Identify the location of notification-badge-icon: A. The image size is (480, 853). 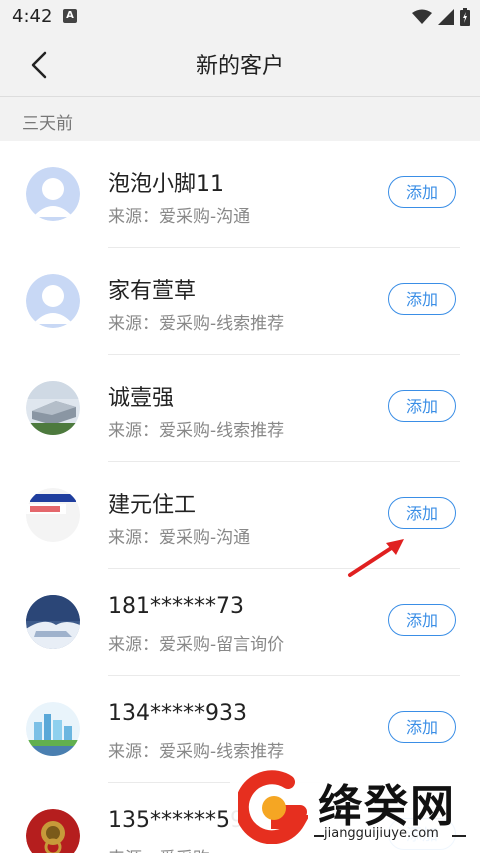
(70, 16).